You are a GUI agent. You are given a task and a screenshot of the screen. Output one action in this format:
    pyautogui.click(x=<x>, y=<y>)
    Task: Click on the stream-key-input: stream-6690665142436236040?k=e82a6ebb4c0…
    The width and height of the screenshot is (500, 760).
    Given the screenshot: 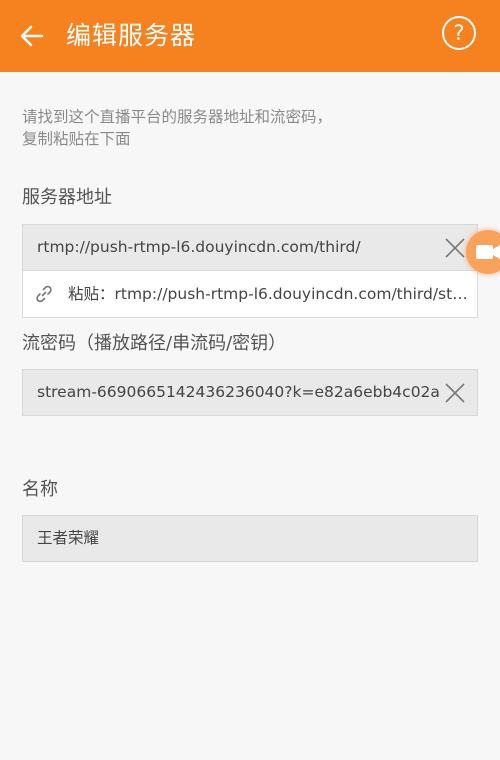 What is the action you would take?
    pyautogui.click(x=250, y=392)
    